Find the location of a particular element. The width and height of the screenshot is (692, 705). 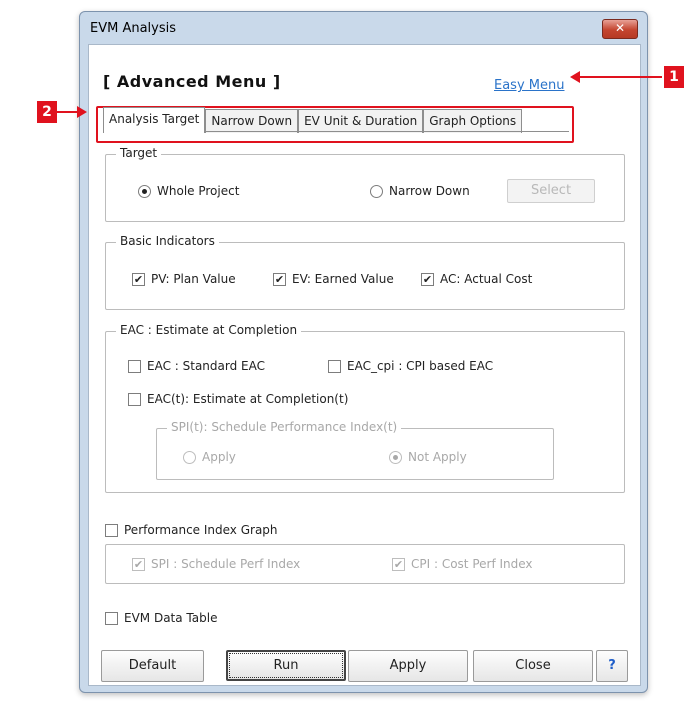

annotation-marker-2: 2 is located at coordinates (47, 112).